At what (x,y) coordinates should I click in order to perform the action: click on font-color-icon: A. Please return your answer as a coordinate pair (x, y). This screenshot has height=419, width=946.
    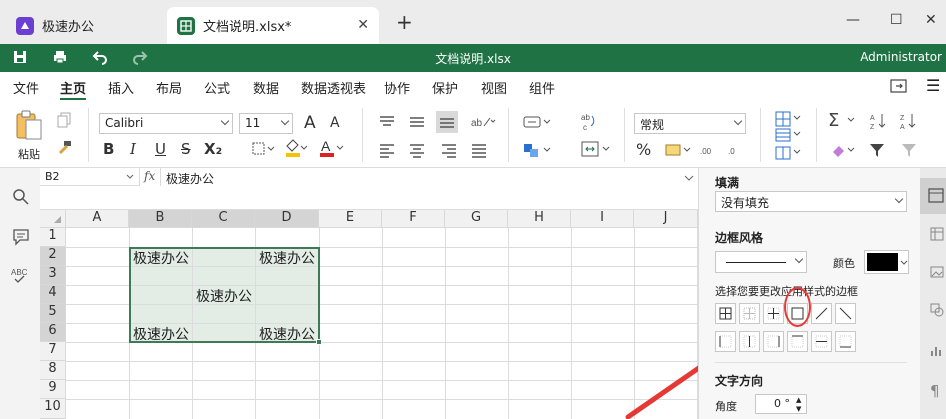
    Looking at the image, I should click on (331, 149).